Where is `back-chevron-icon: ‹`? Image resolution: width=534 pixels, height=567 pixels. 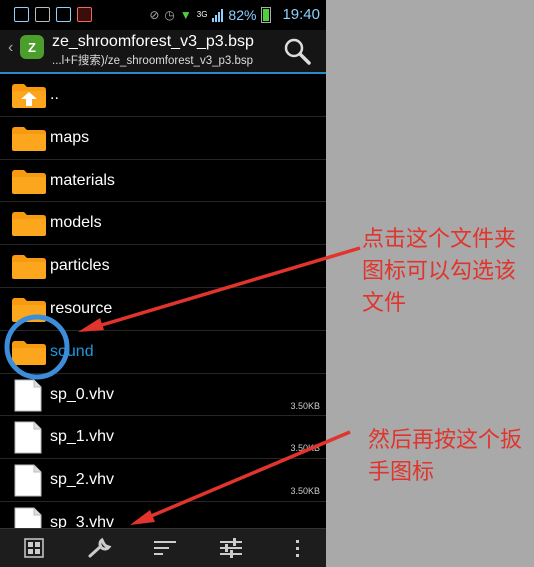
back-chevron-icon: ‹ is located at coordinates (10, 48).